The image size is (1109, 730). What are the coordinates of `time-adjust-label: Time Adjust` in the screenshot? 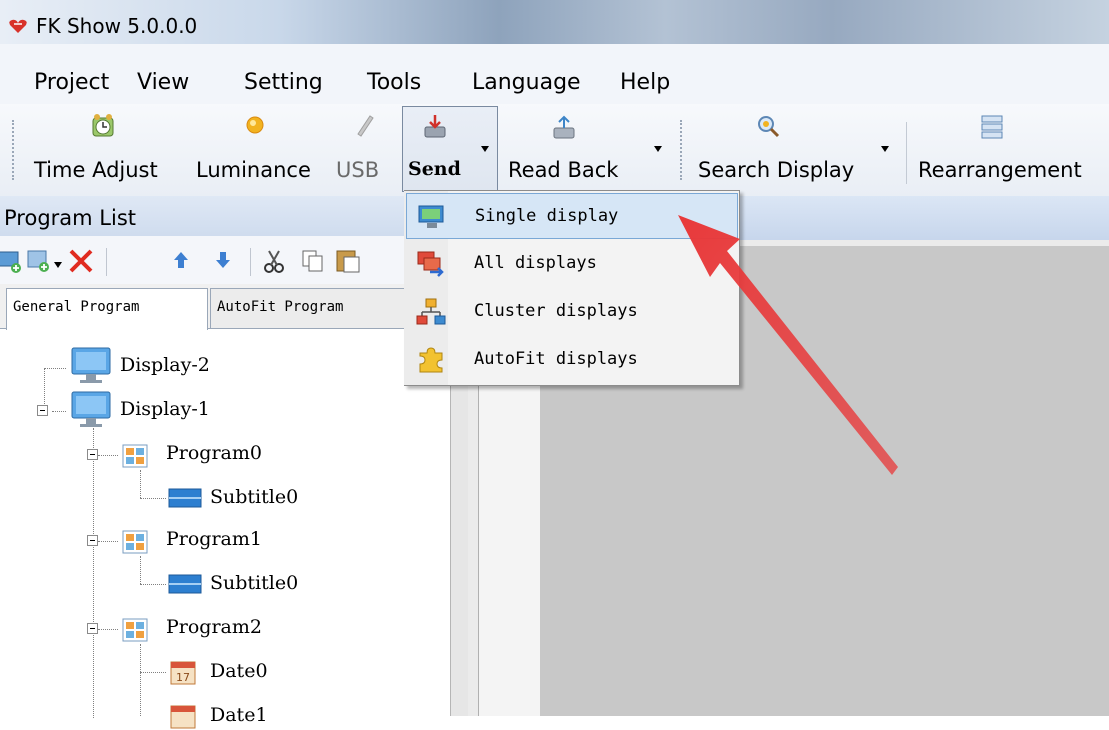 It's located at (96, 170).